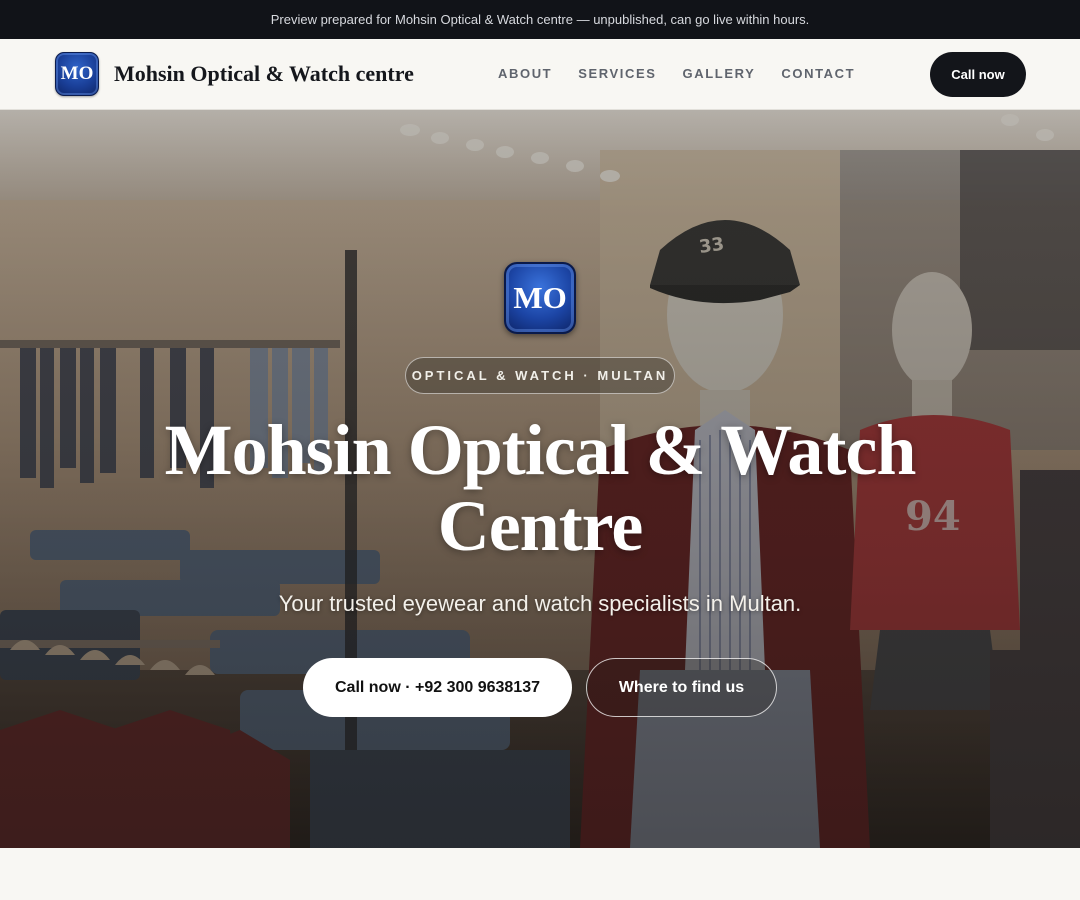 The height and width of the screenshot is (900, 1080). I want to click on nav-link-services: SERVICES, so click(617, 73).